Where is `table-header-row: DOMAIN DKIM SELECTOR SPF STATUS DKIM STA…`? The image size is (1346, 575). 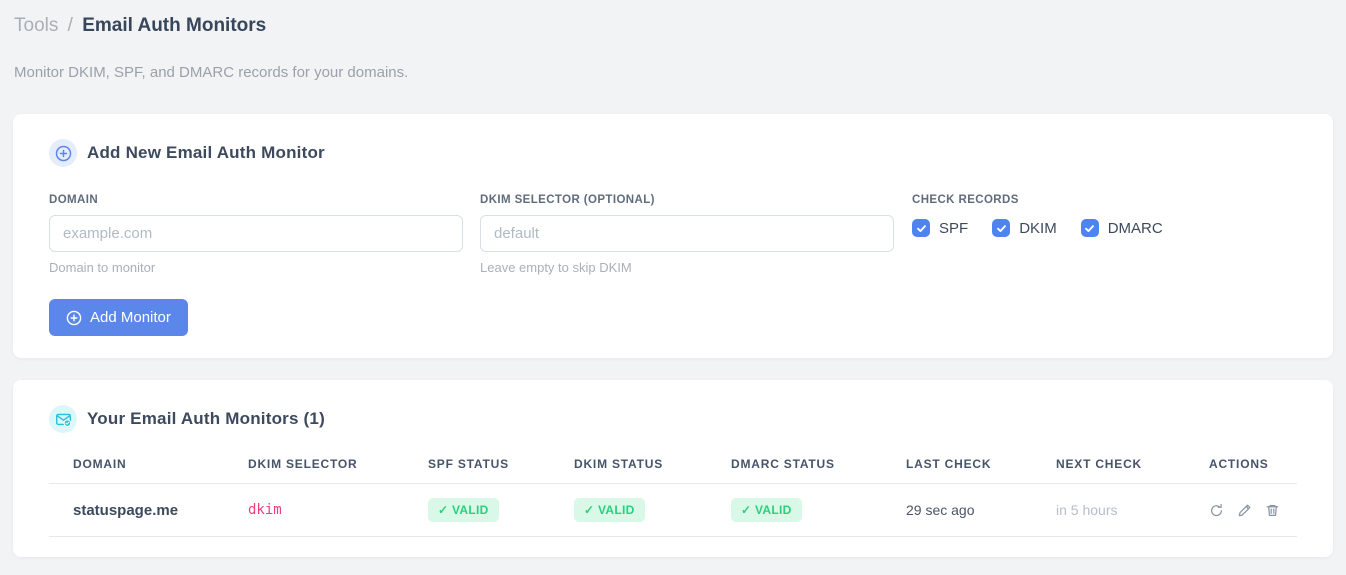 table-header-row: DOMAIN DKIM SELECTOR SPF STATUS DKIM STA… is located at coordinates (673, 465).